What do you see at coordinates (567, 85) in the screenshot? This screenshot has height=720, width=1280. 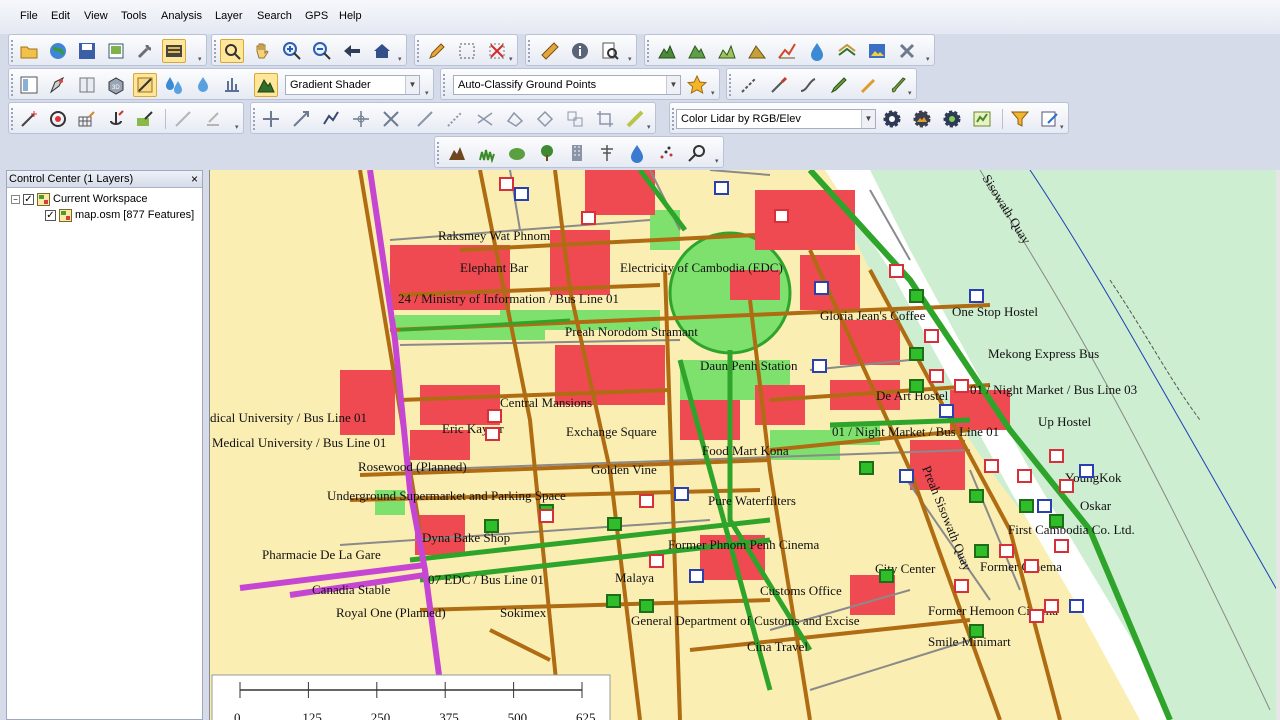 I see `classify-select: Auto-Classify Ground Points ▼` at bounding box center [567, 85].